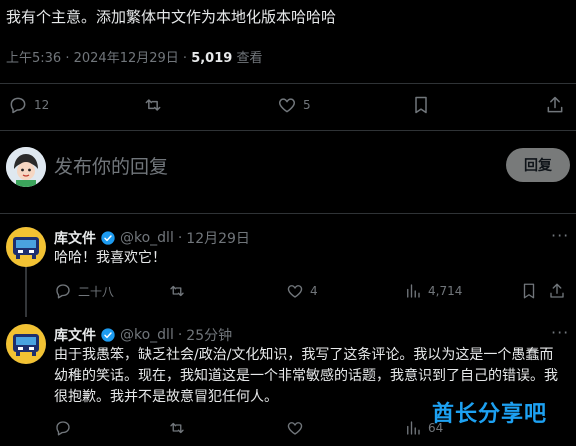 The height and width of the screenshot is (446, 576). What do you see at coordinates (33, 58) in the screenshot?
I see `tweet-time: 上午5:36` at bounding box center [33, 58].